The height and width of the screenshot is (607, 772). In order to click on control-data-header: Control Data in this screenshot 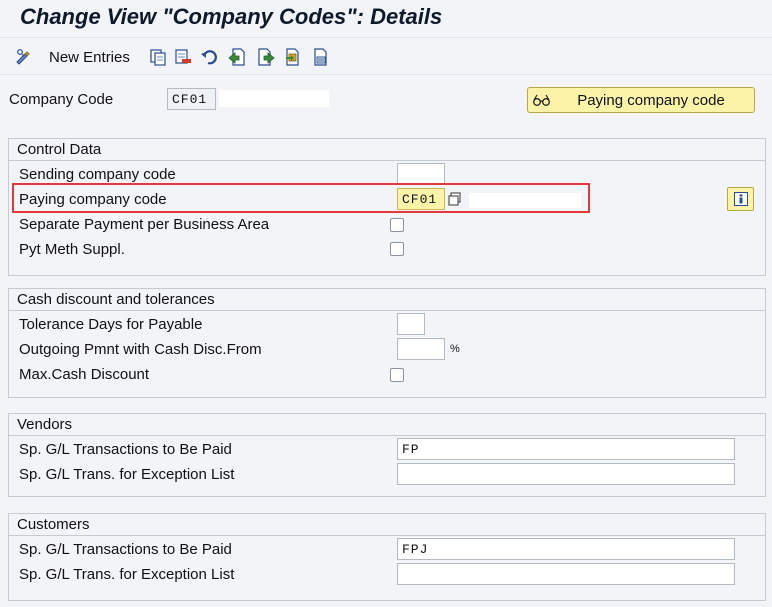, I will do `click(387, 150)`.